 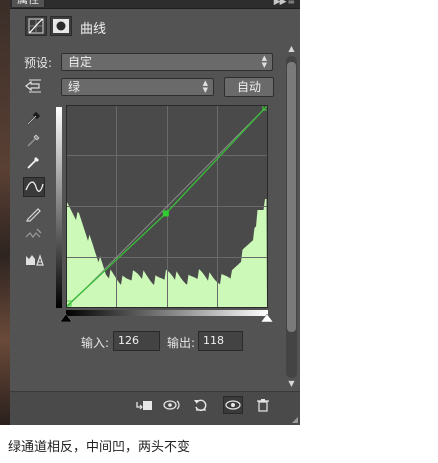 What do you see at coordinates (61, 26) in the screenshot?
I see `layer-mask-icon` at bounding box center [61, 26].